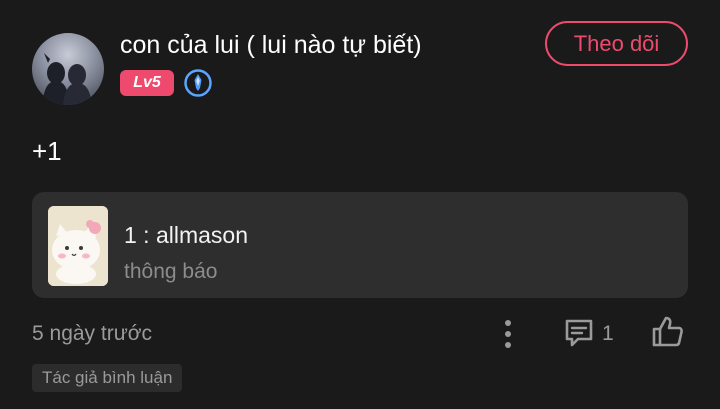 The height and width of the screenshot is (409, 720). I want to click on level-badge: Lv5, so click(147, 83).